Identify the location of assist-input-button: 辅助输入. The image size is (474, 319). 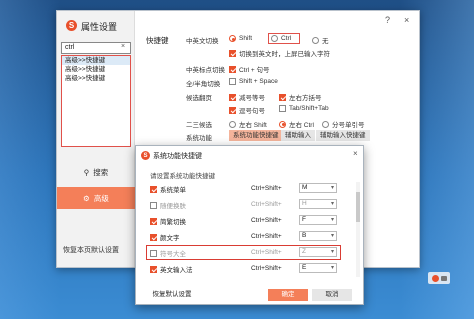
(298, 135).